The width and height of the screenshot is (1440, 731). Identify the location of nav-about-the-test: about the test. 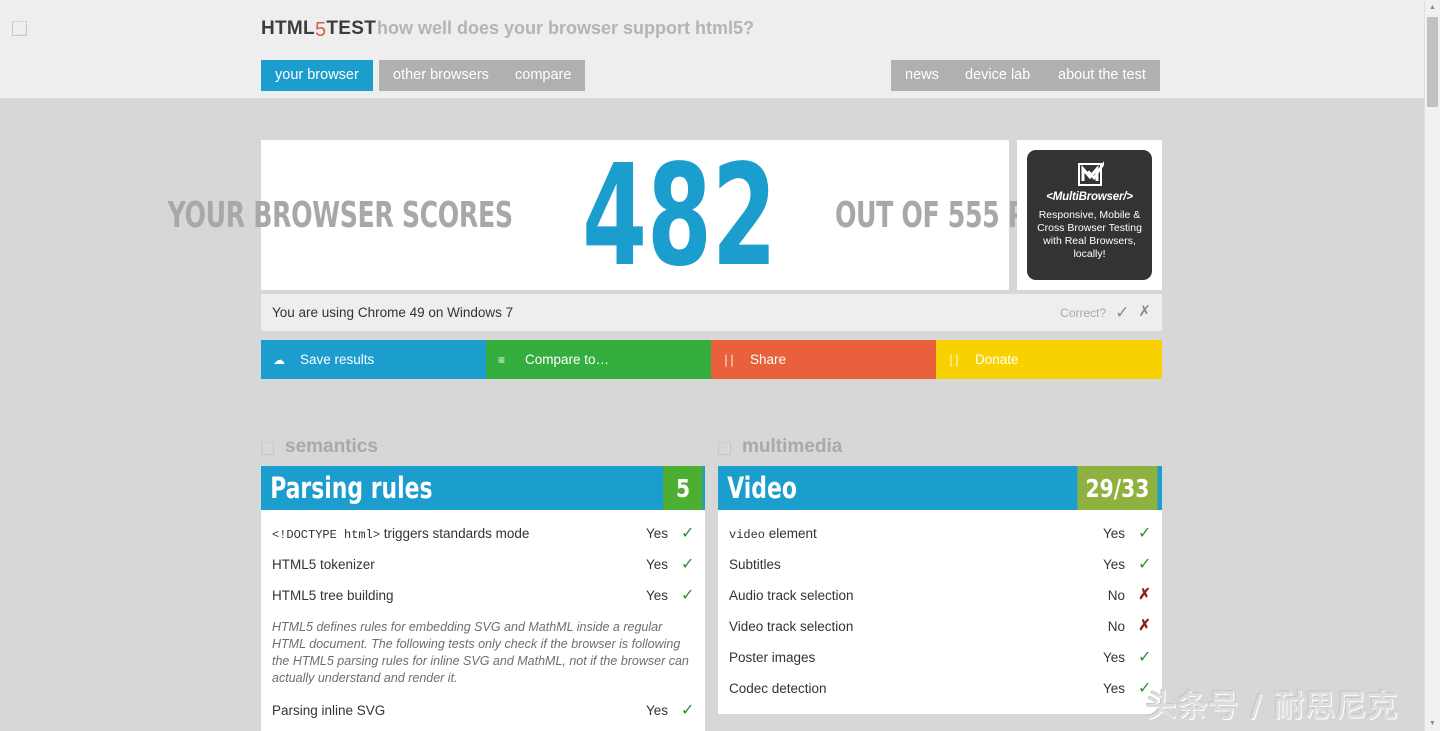
(1102, 75).